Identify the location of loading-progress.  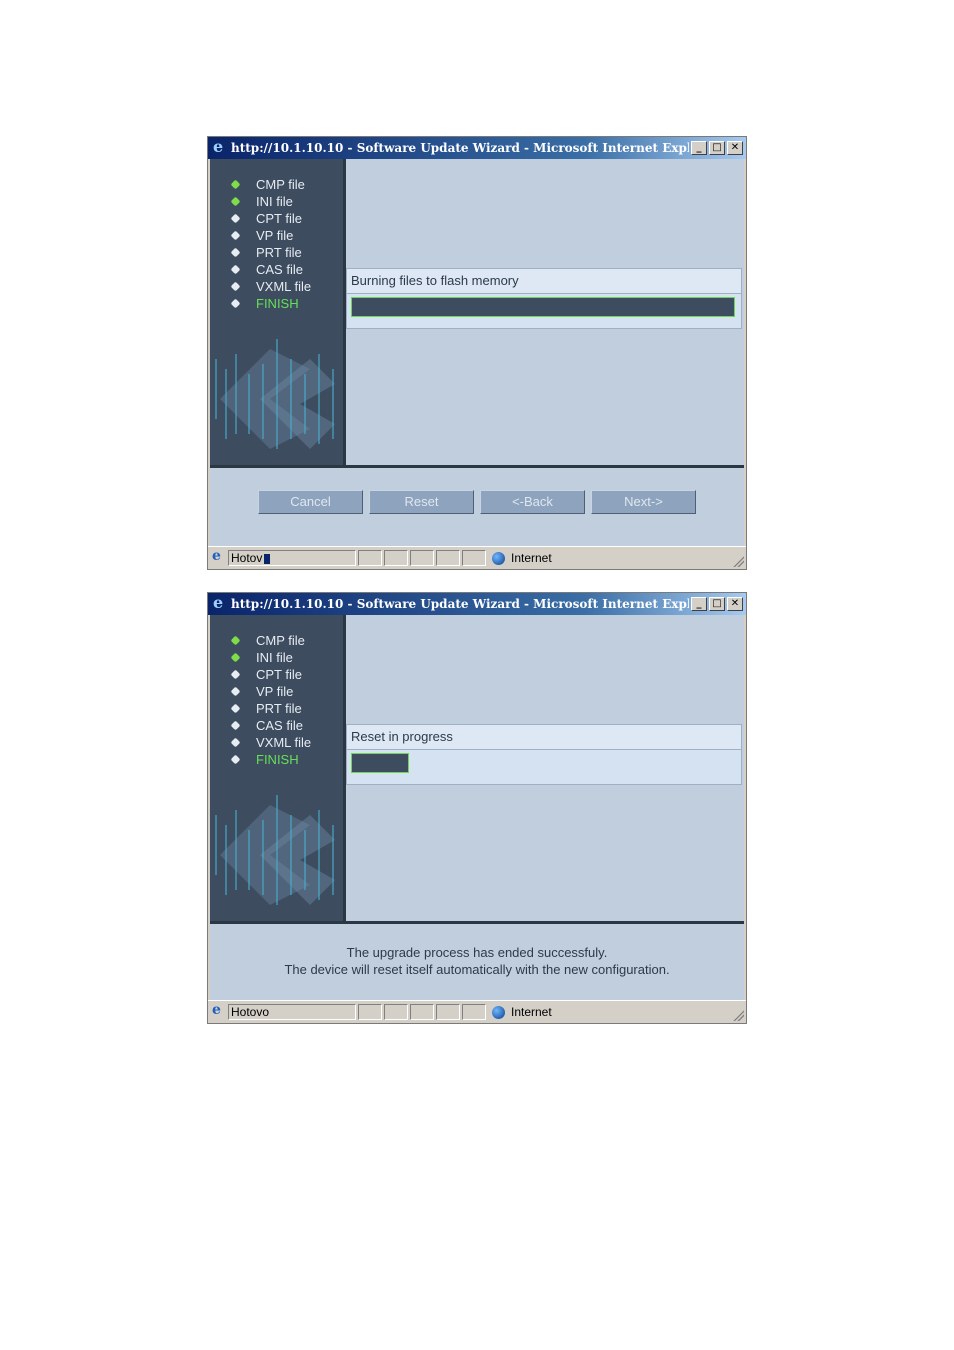
(267, 559).